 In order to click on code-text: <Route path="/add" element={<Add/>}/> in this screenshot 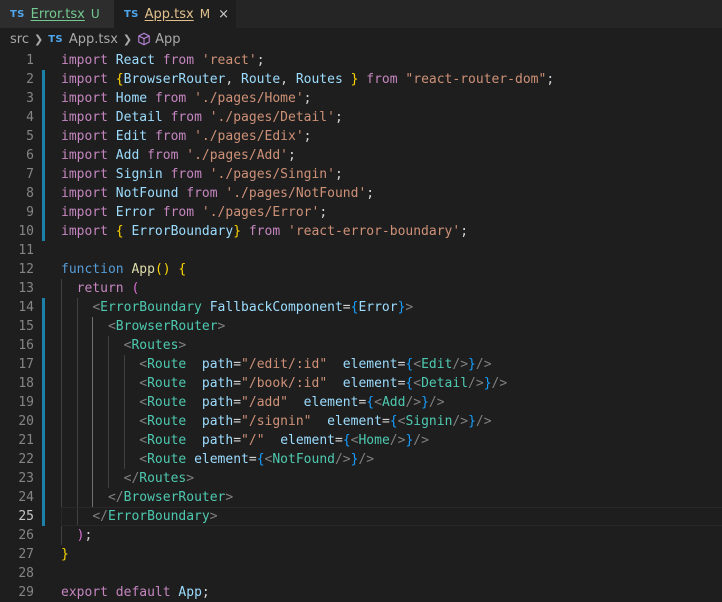, I will do `click(292, 402)`.